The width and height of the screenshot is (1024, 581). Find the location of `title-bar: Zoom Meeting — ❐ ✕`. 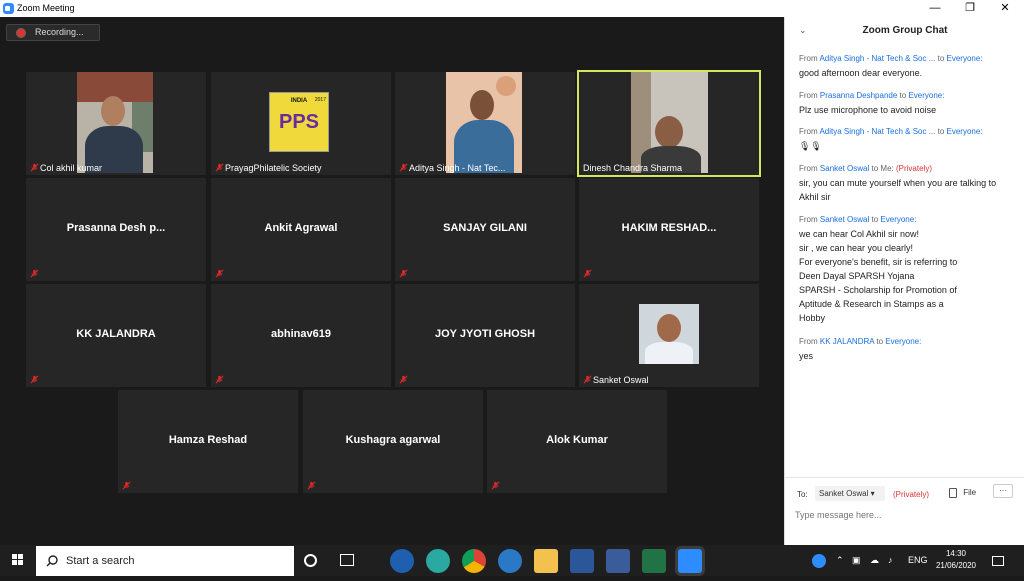

title-bar: Zoom Meeting — ❐ ✕ is located at coordinates (512, 8).